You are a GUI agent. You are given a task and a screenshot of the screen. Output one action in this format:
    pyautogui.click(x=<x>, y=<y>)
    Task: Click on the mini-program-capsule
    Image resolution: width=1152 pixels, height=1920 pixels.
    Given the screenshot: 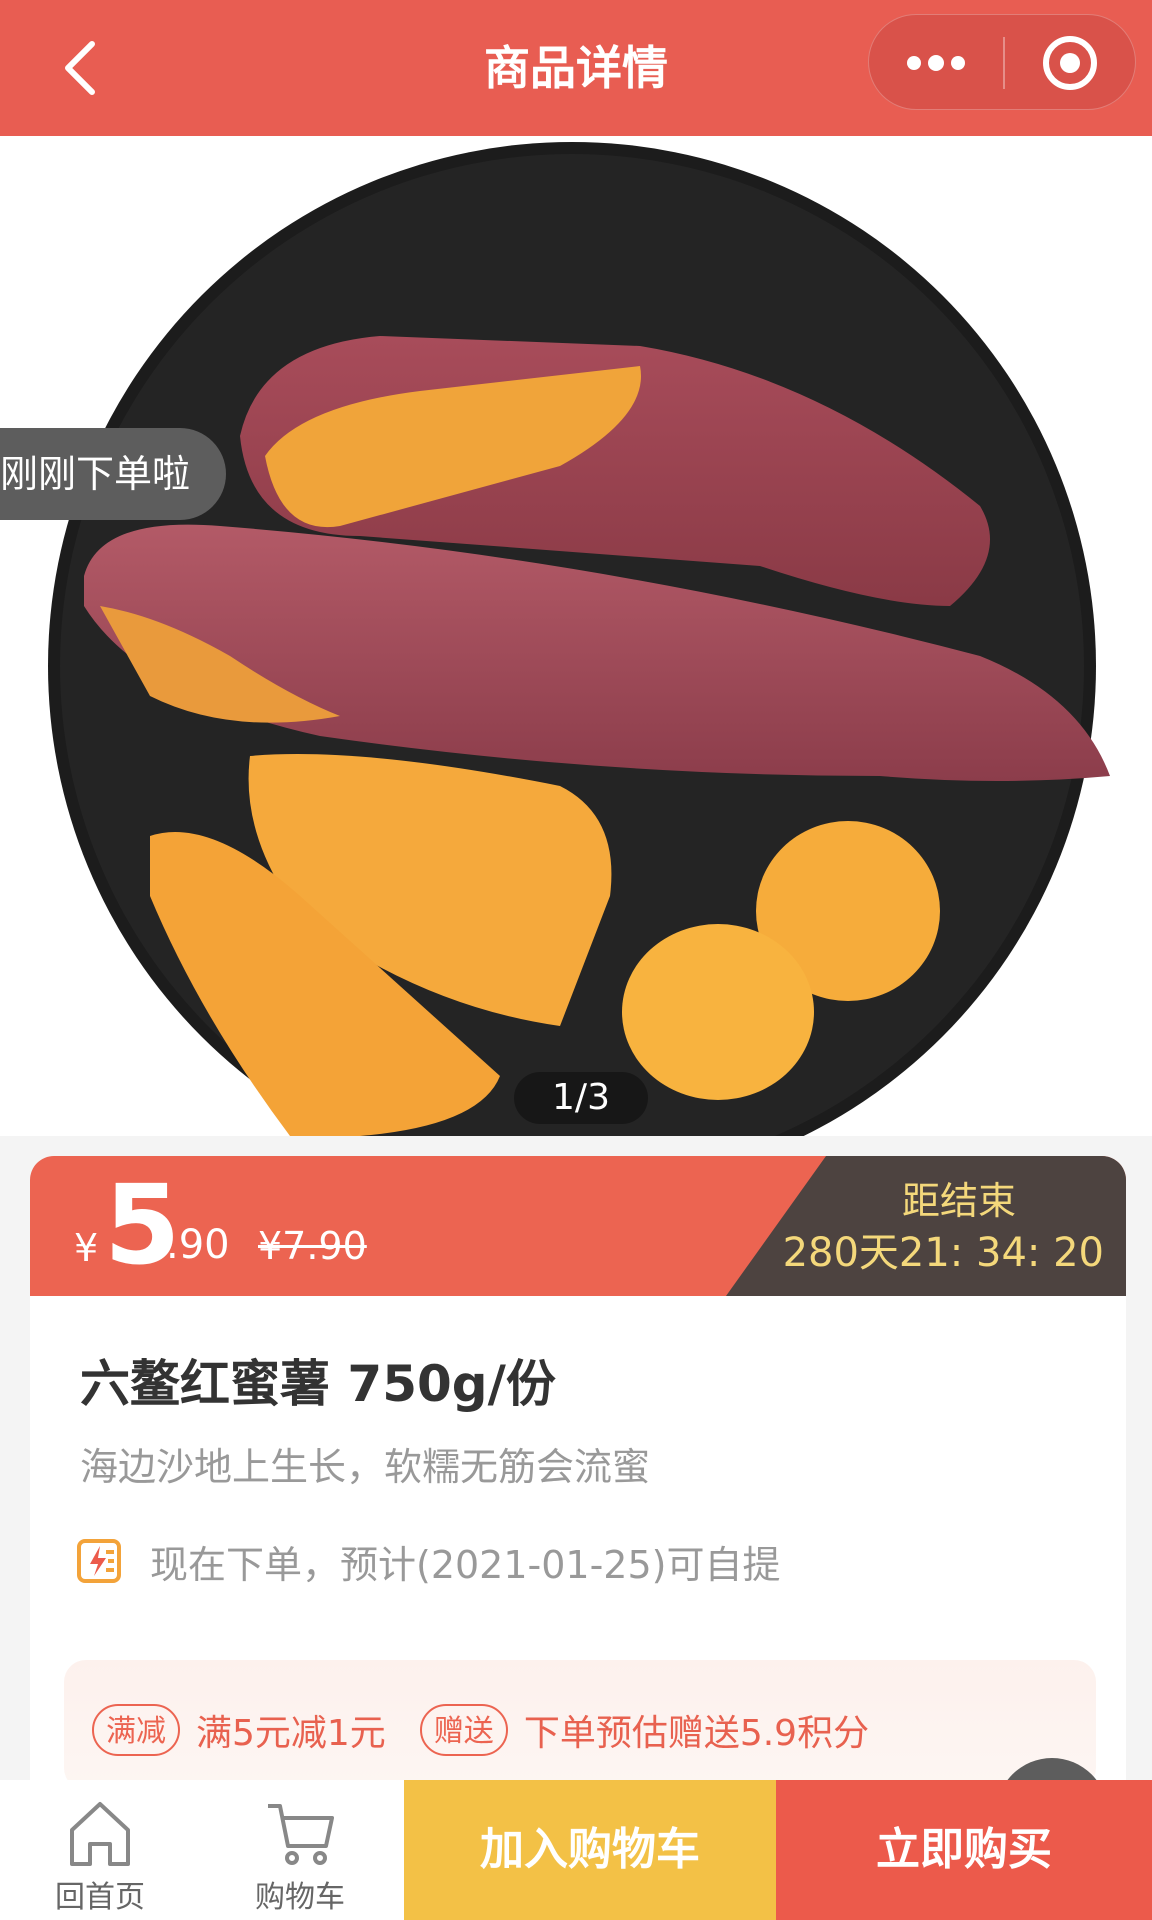 What is the action you would take?
    pyautogui.click(x=1002, y=62)
    